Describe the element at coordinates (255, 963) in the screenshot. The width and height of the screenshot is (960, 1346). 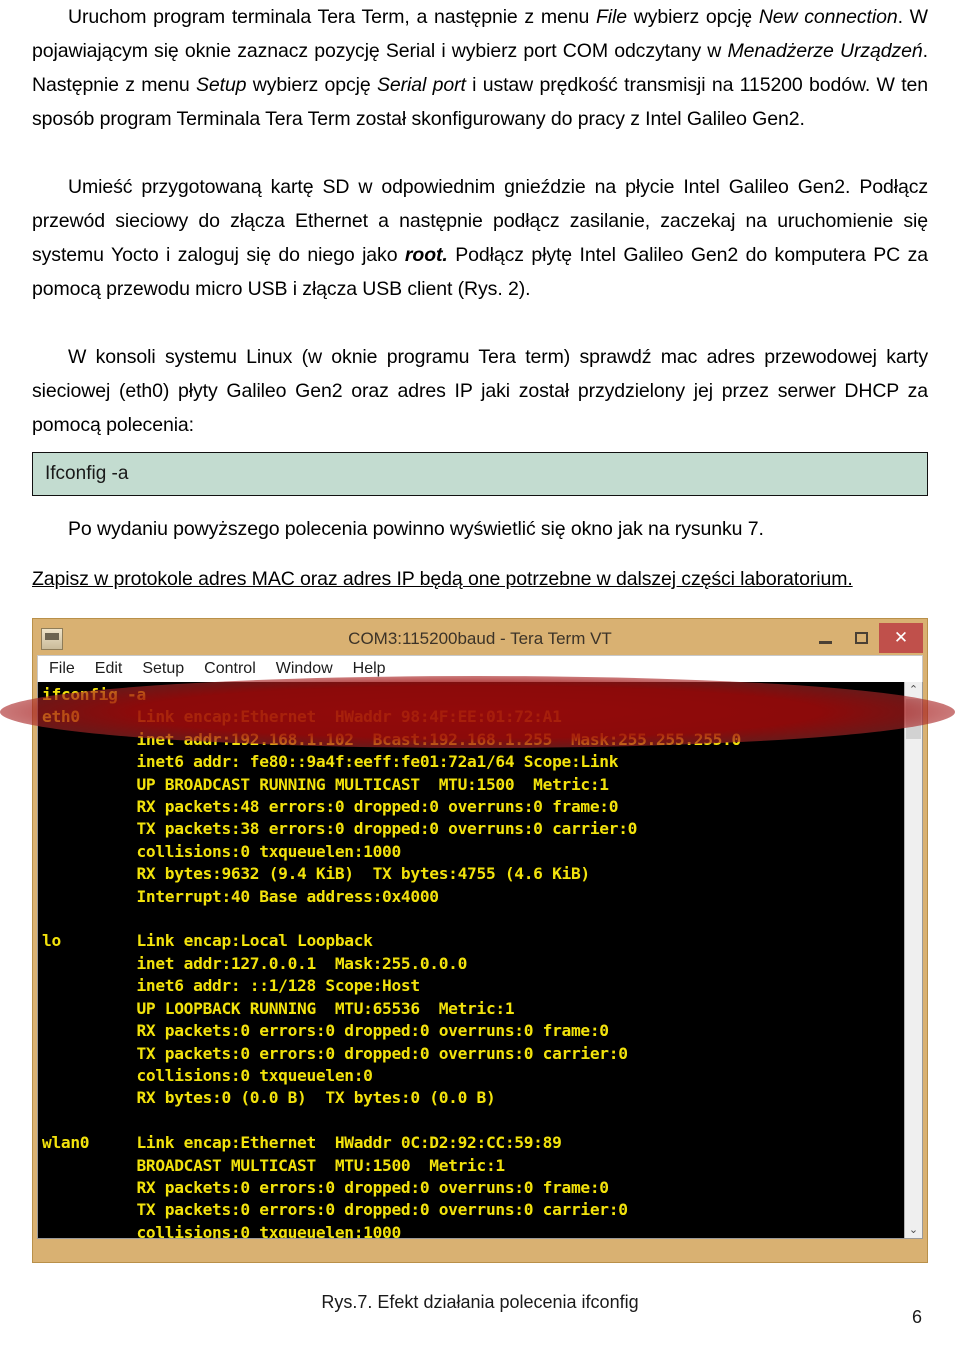
I see `terminal-line: inet addr:127.0.0.1 Mask:255.0.0.0` at that location.